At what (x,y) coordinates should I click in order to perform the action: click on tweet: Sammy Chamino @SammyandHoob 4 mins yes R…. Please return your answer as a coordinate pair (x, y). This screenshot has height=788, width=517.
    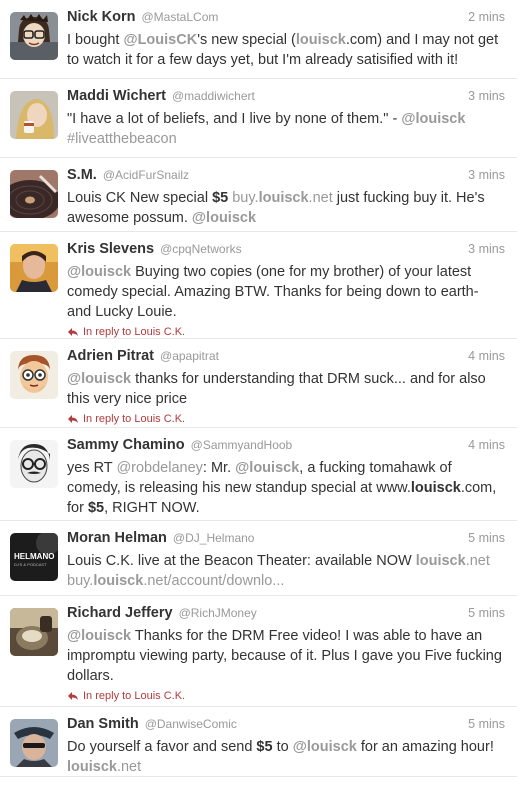
    Looking at the image, I should click on (258, 474).